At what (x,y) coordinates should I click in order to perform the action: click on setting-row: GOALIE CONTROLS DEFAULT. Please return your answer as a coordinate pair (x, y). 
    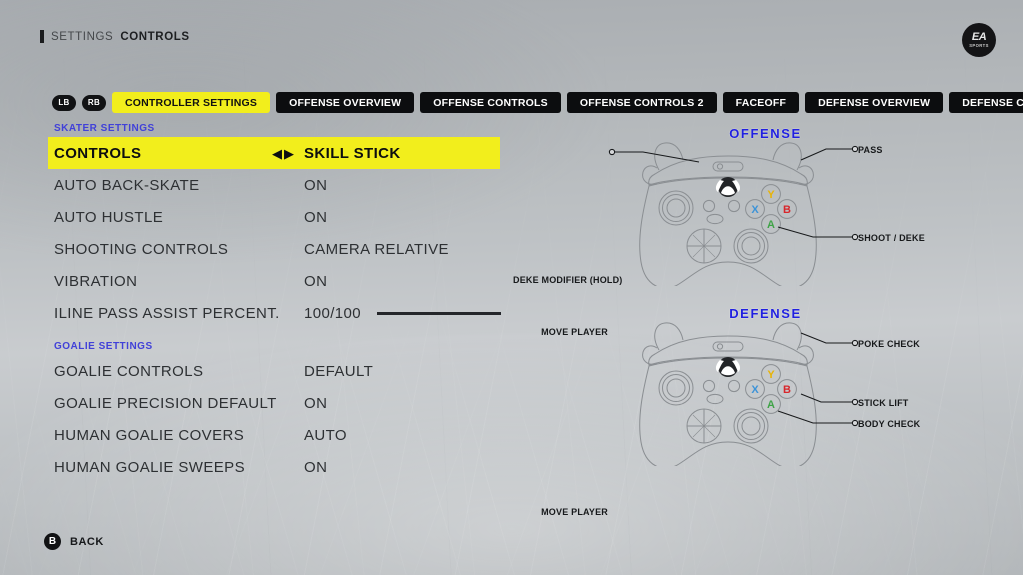
    Looking at the image, I should click on (274, 371).